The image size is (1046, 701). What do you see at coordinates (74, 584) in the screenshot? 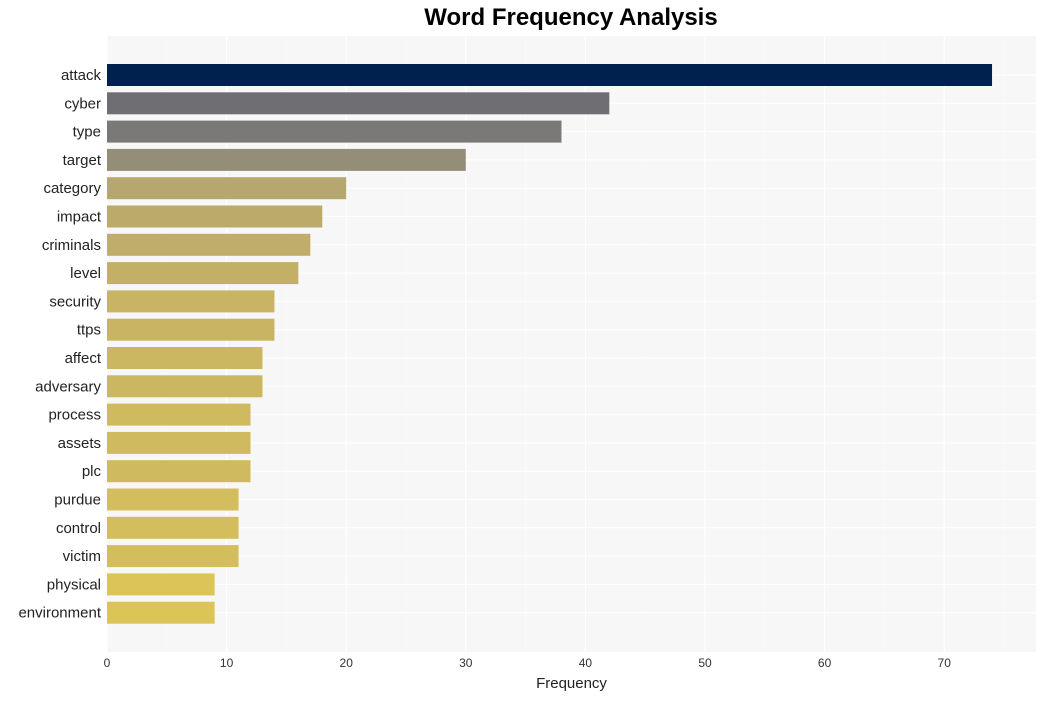
I see `category-label: physical` at bounding box center [74, 584].